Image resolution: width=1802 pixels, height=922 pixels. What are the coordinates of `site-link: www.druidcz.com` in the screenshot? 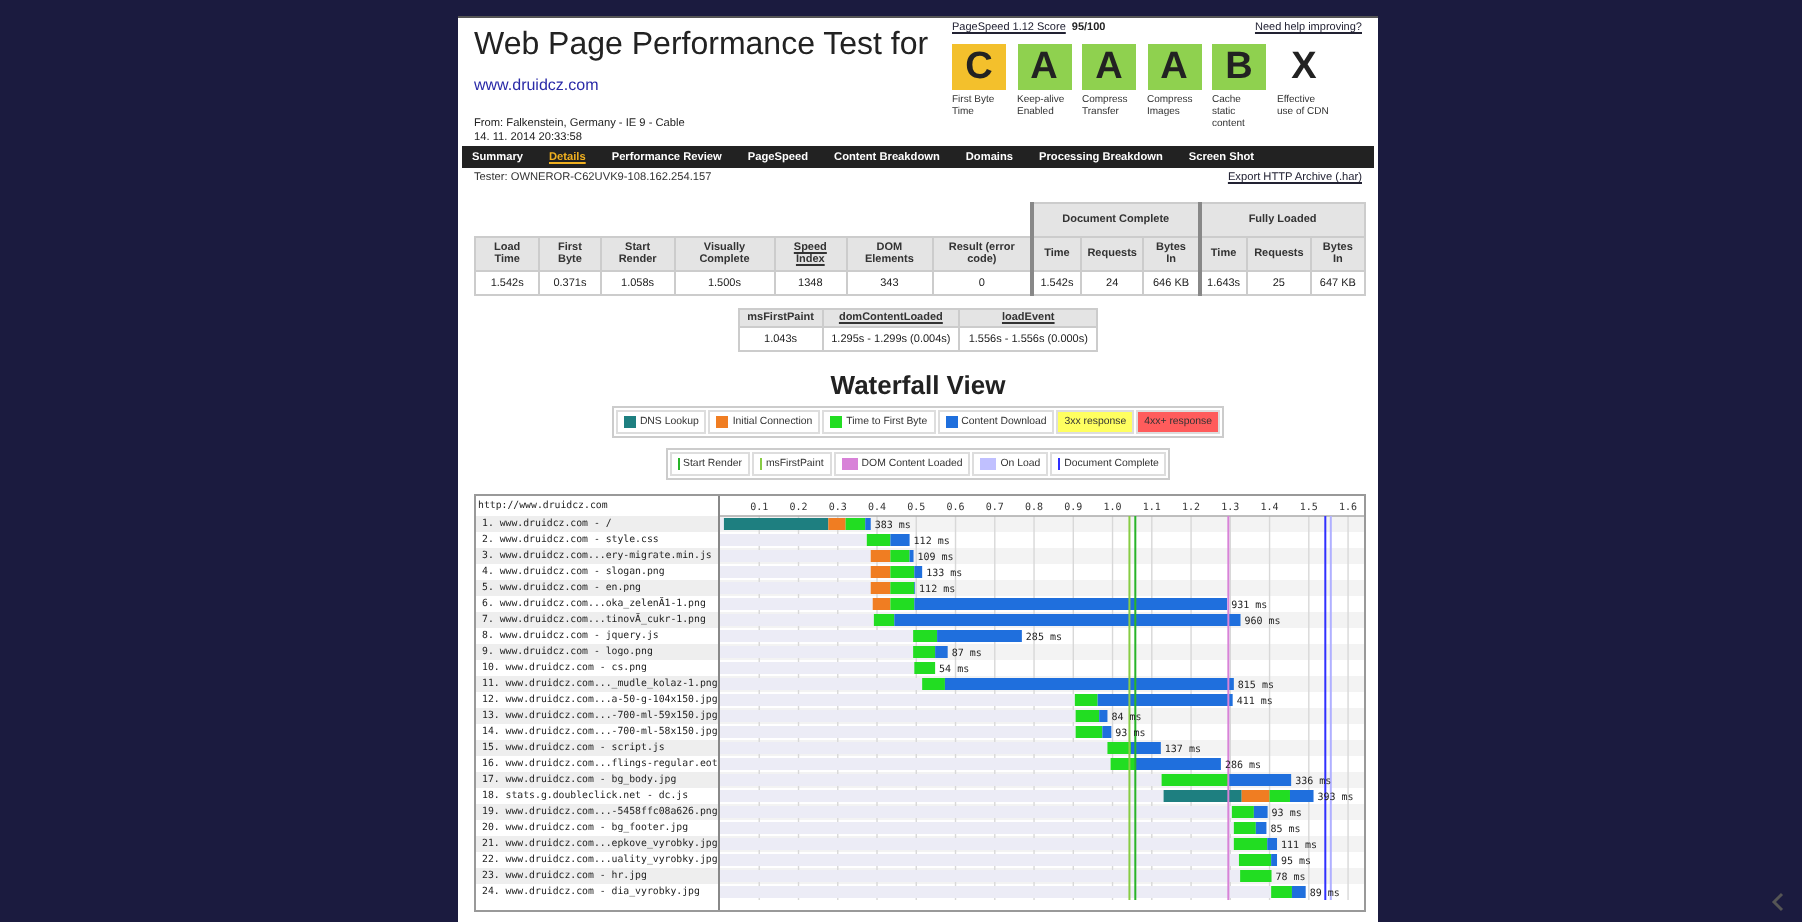 It's located at (536, 85).